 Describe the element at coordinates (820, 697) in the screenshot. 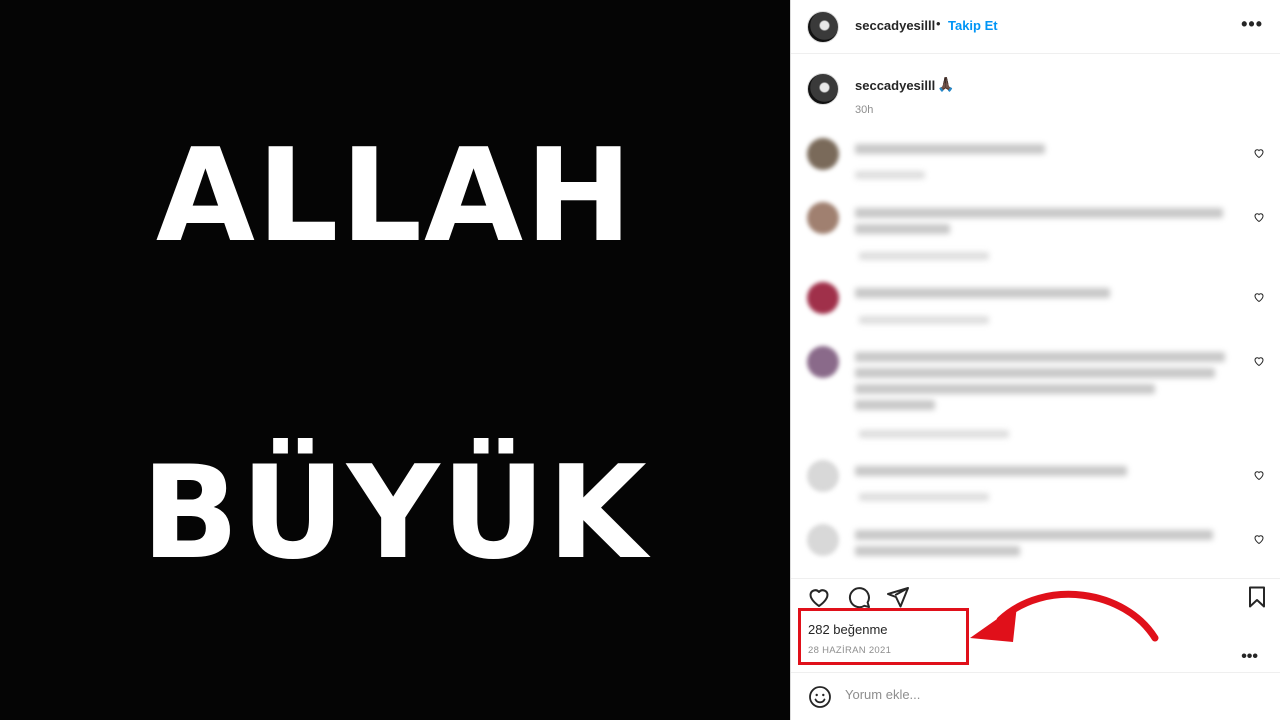

I see `emoji-icon` at that location.